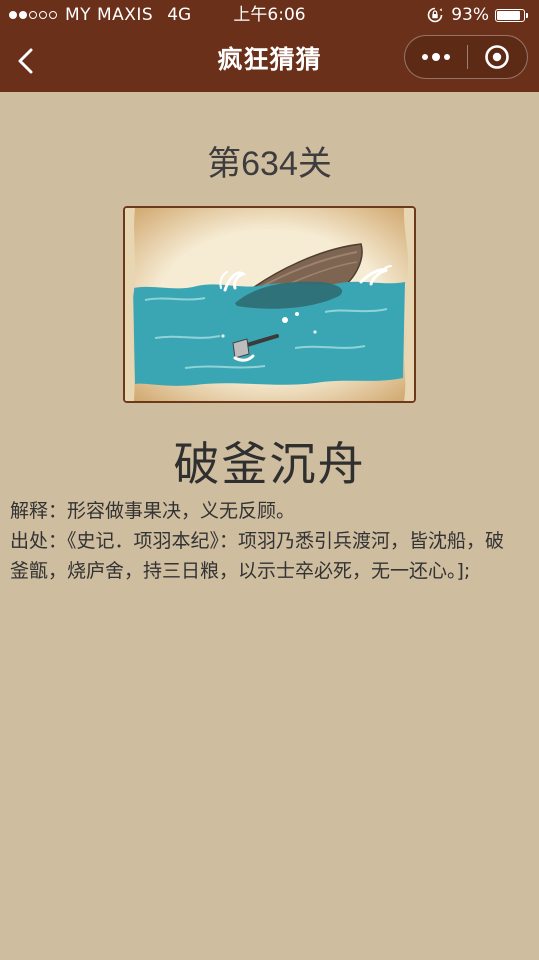 The width and height of the screenshot is (539, 960). I want to click on battery-tip, so click(527, 15).